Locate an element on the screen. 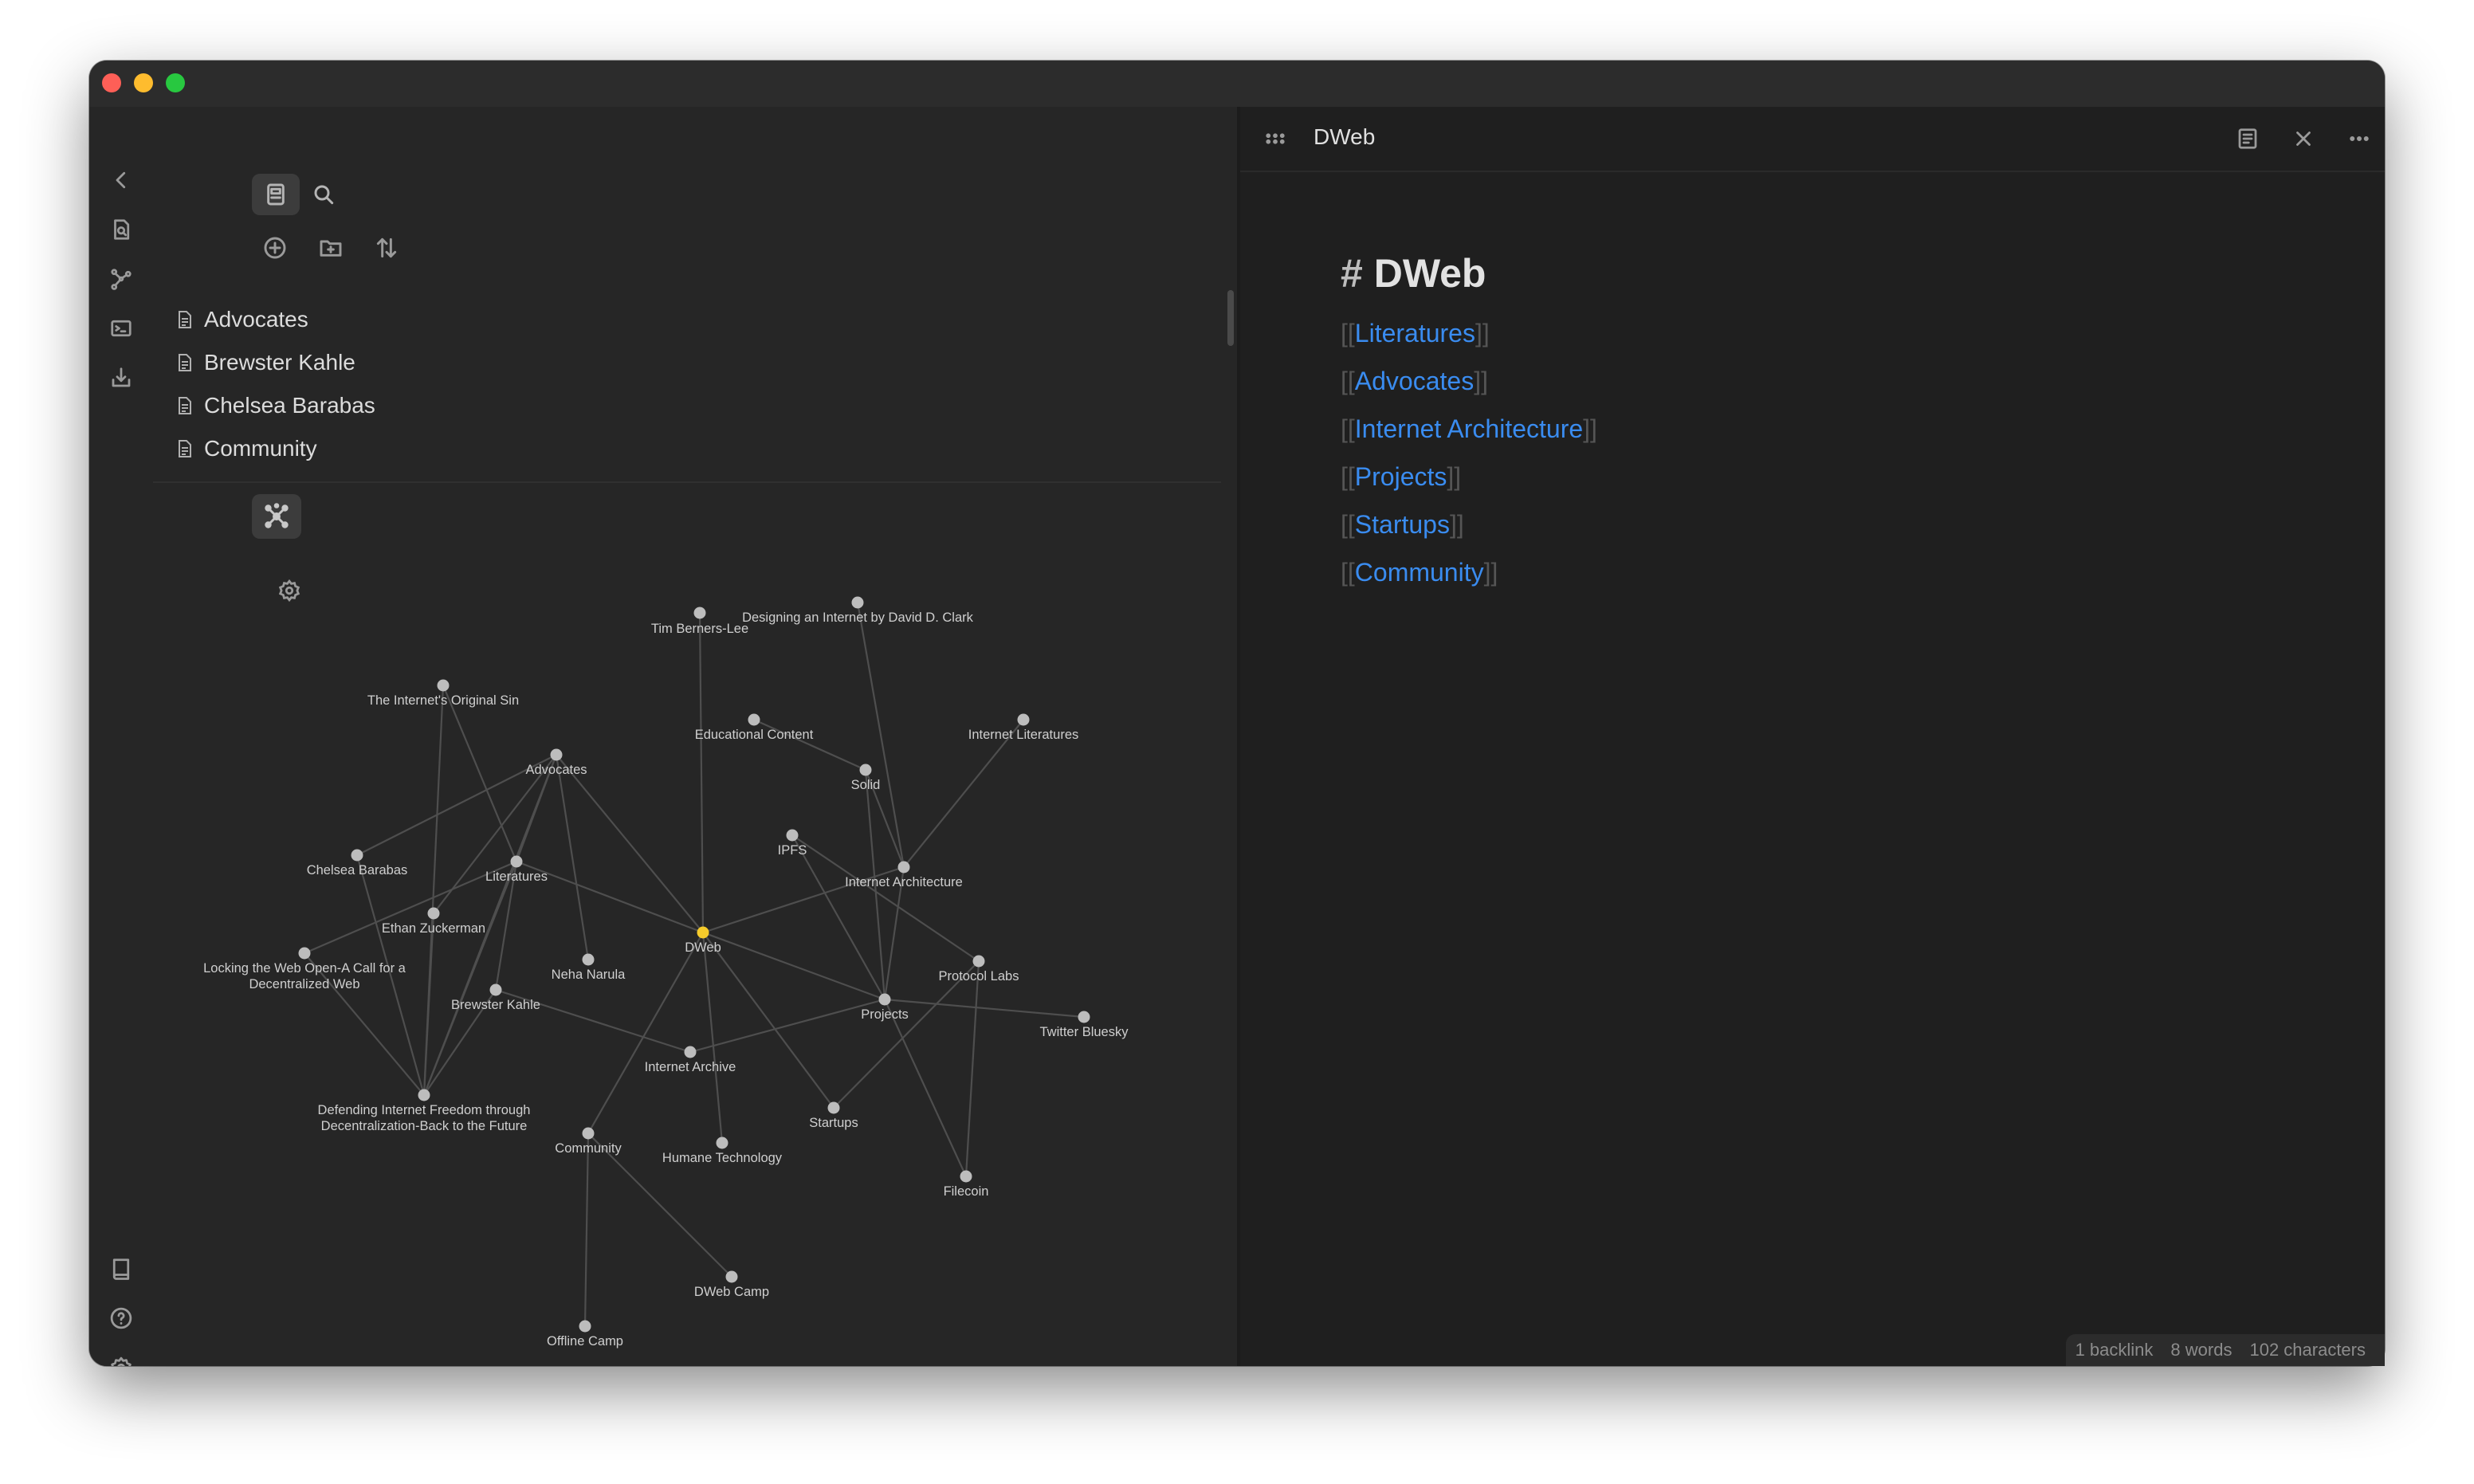  minimize-window-button is located at coordinates (143, 82).